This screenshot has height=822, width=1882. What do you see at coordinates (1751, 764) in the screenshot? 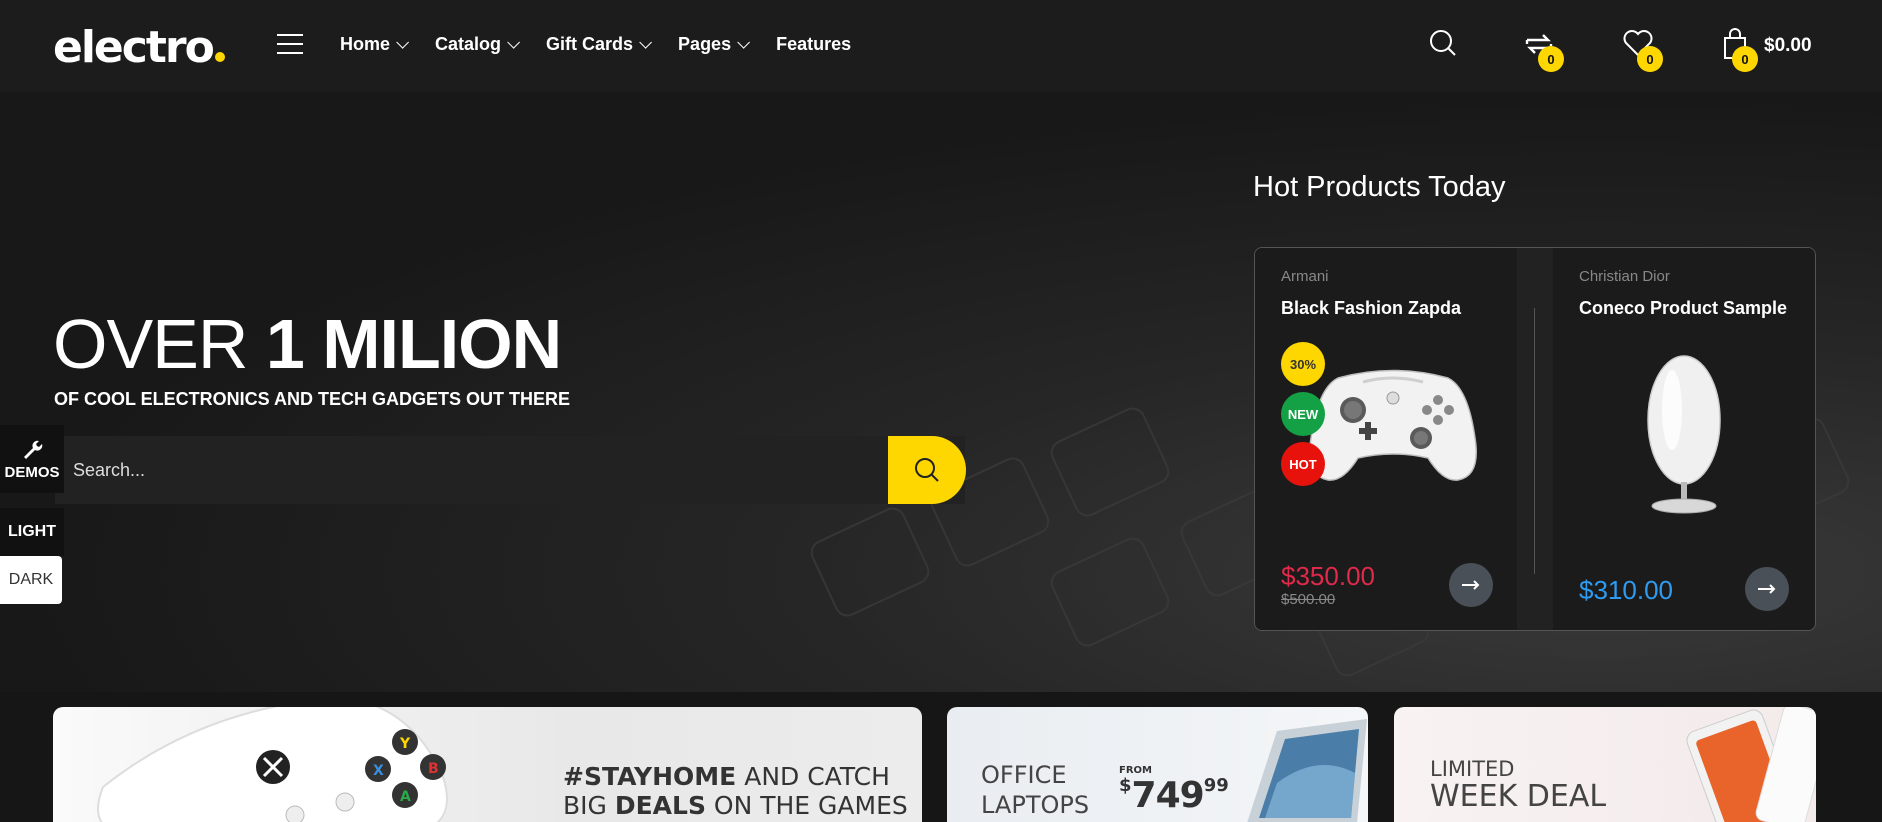
I see `phone-banner-image` at bounding box center [1751, 764].